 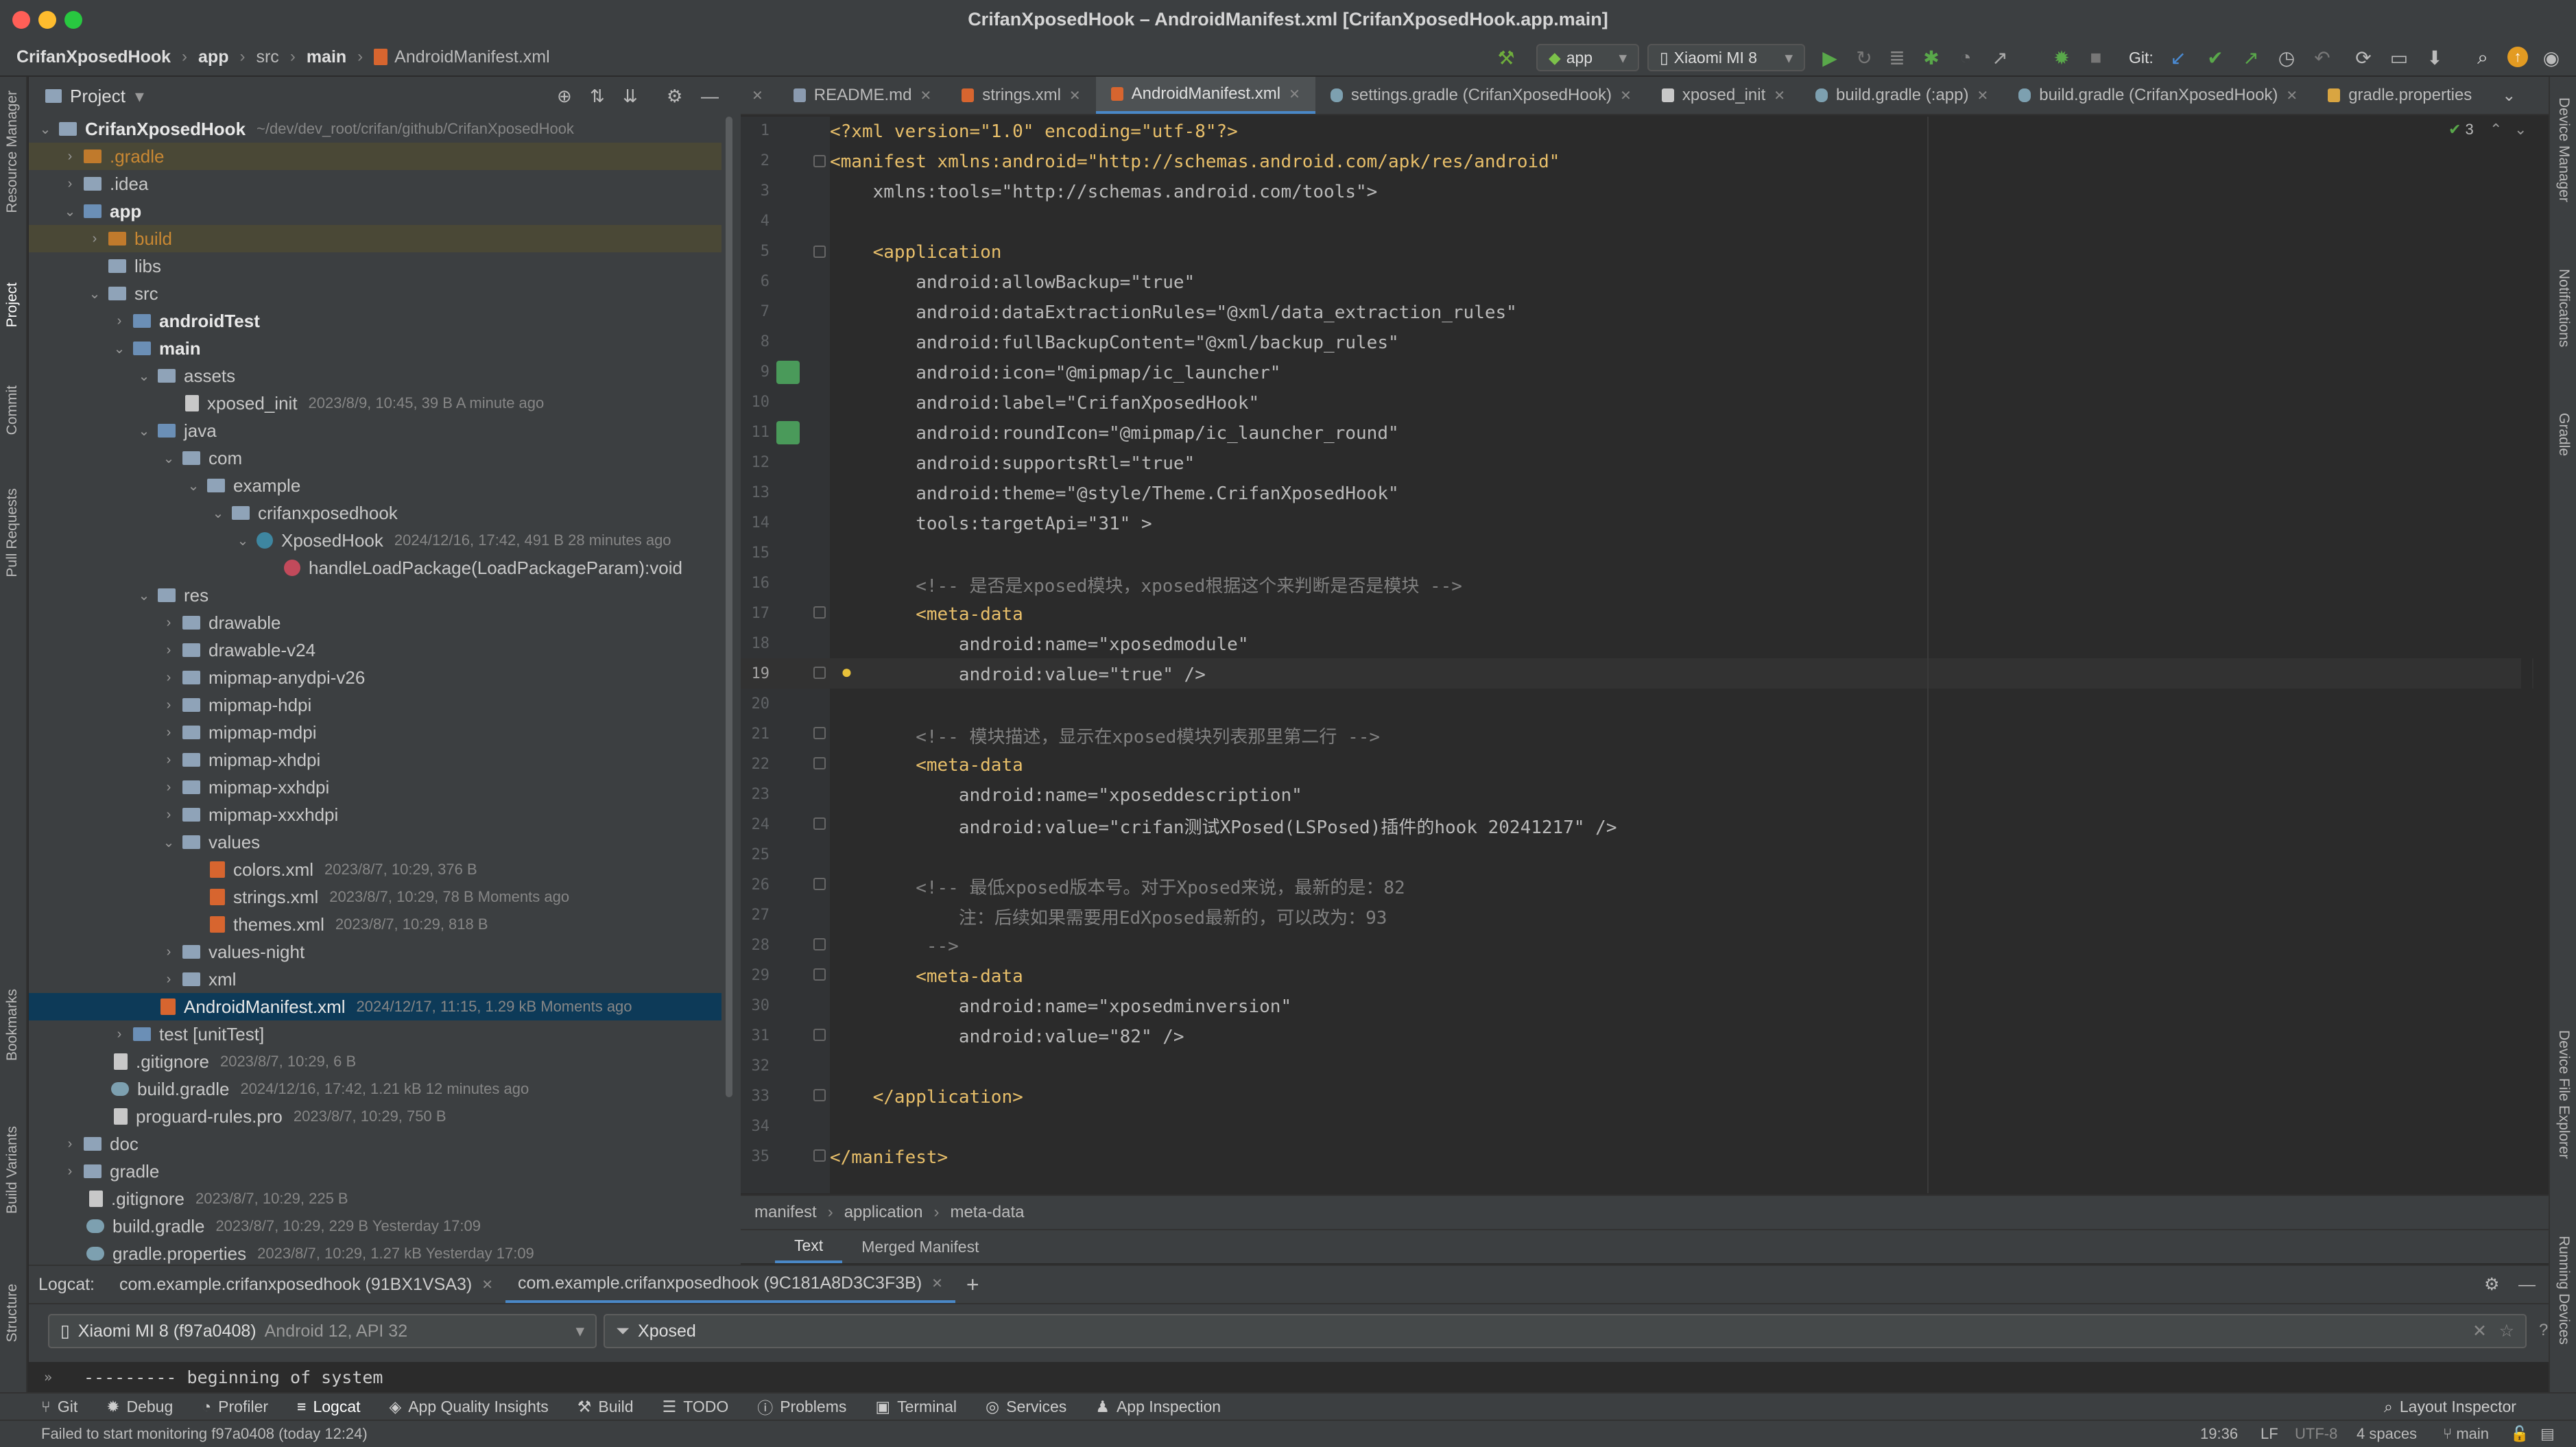 What do you see at coordinates (1966, 58) in the screenshot?
I see `profile-icon: ◔` at bounding box center [1966, 58].